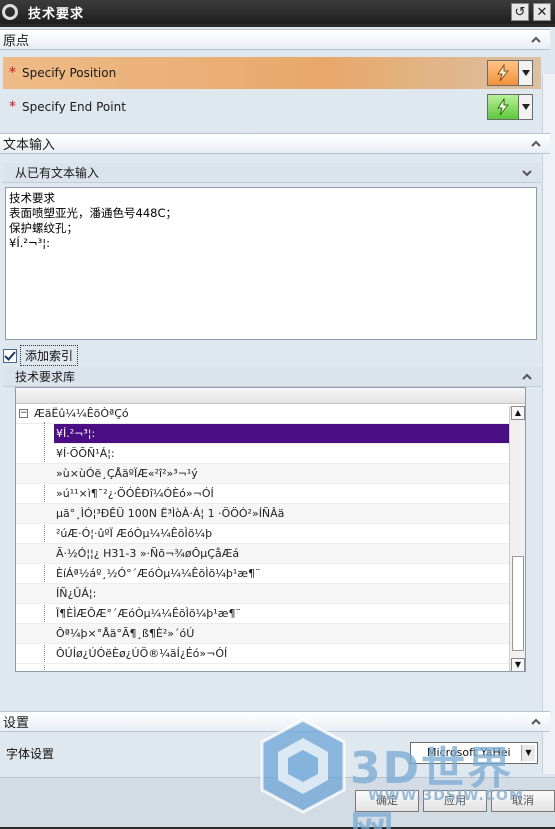 This screenshot has width=555, height=829. Describe the element at coordinates (270, 614) in the screenshot. I see `tree-item: Ï¶ÈÌÆÔÆ°´ÆóÒµ¼¼ÊõÌõ¼þ¹æ¶¨` at that location.